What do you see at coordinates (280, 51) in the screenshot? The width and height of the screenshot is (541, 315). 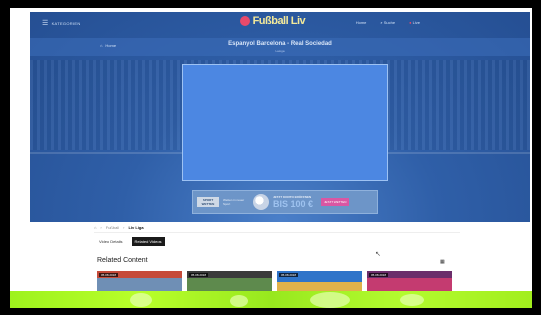 I see `match-league: LaLiga` at bounding box center [280, 51].